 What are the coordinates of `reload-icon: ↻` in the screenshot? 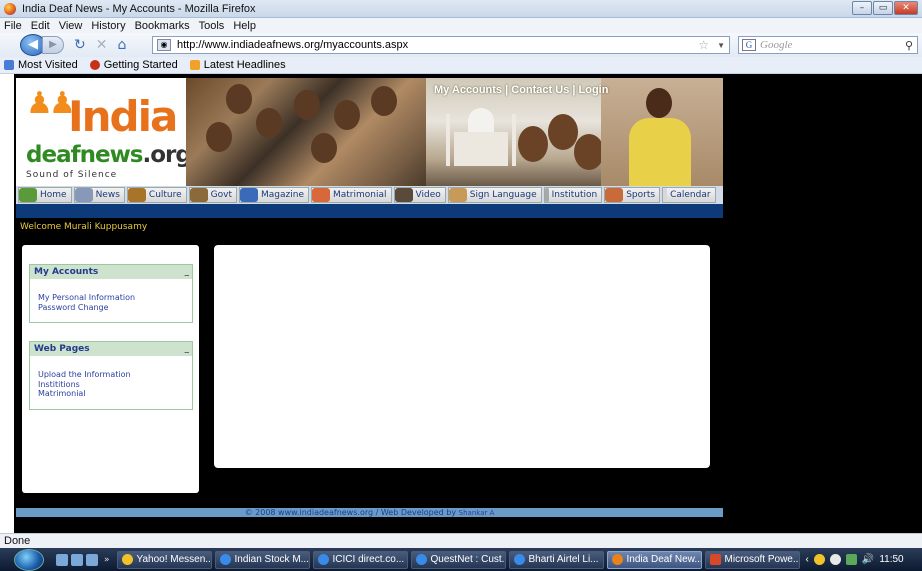 It's located at (80, 45).